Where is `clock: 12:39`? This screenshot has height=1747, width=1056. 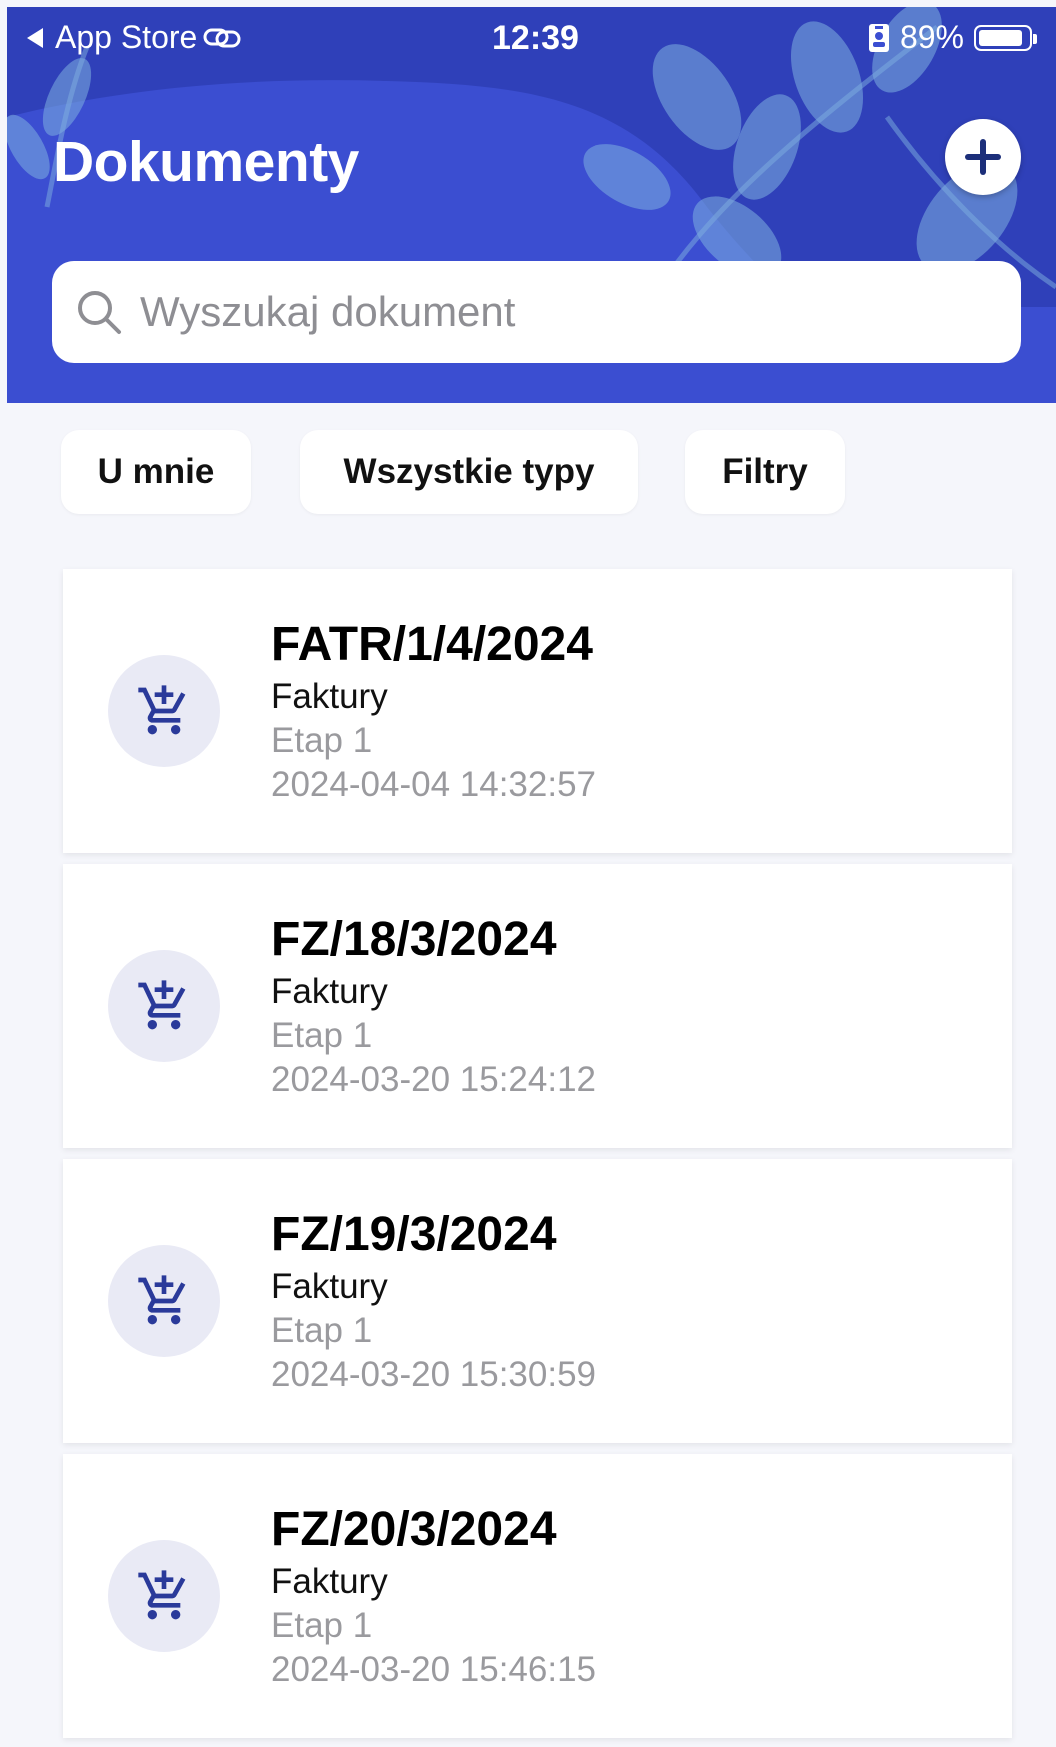
clock: 12:39 is located at coordinates (535, 38).